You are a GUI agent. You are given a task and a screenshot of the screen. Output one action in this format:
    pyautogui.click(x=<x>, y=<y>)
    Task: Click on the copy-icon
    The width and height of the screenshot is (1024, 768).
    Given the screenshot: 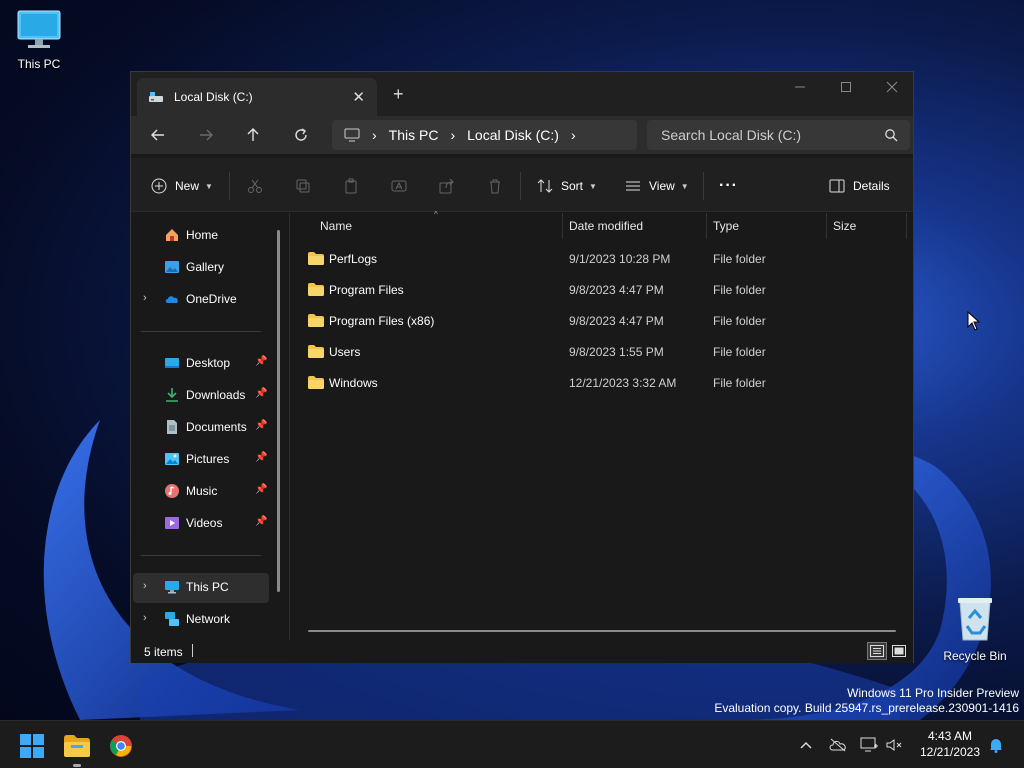 What is the action you would take?
    pyautogui.click(x=303, y=186)
    